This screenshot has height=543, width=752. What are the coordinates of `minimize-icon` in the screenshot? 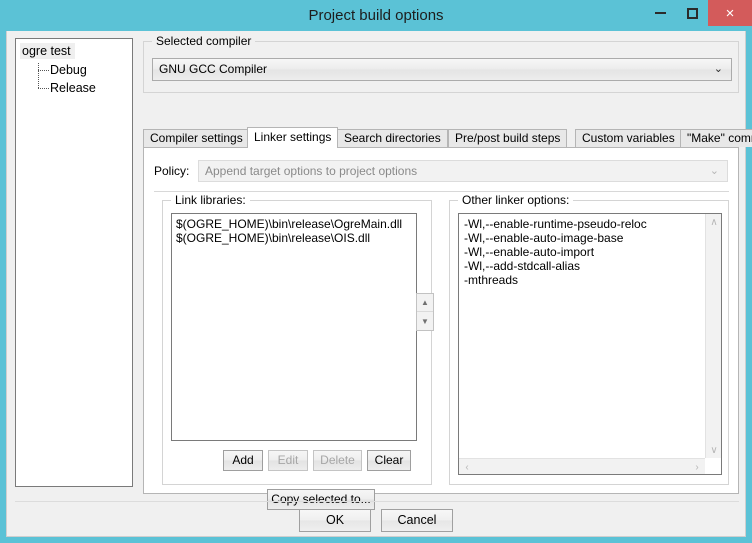 It's located at (660, 13).